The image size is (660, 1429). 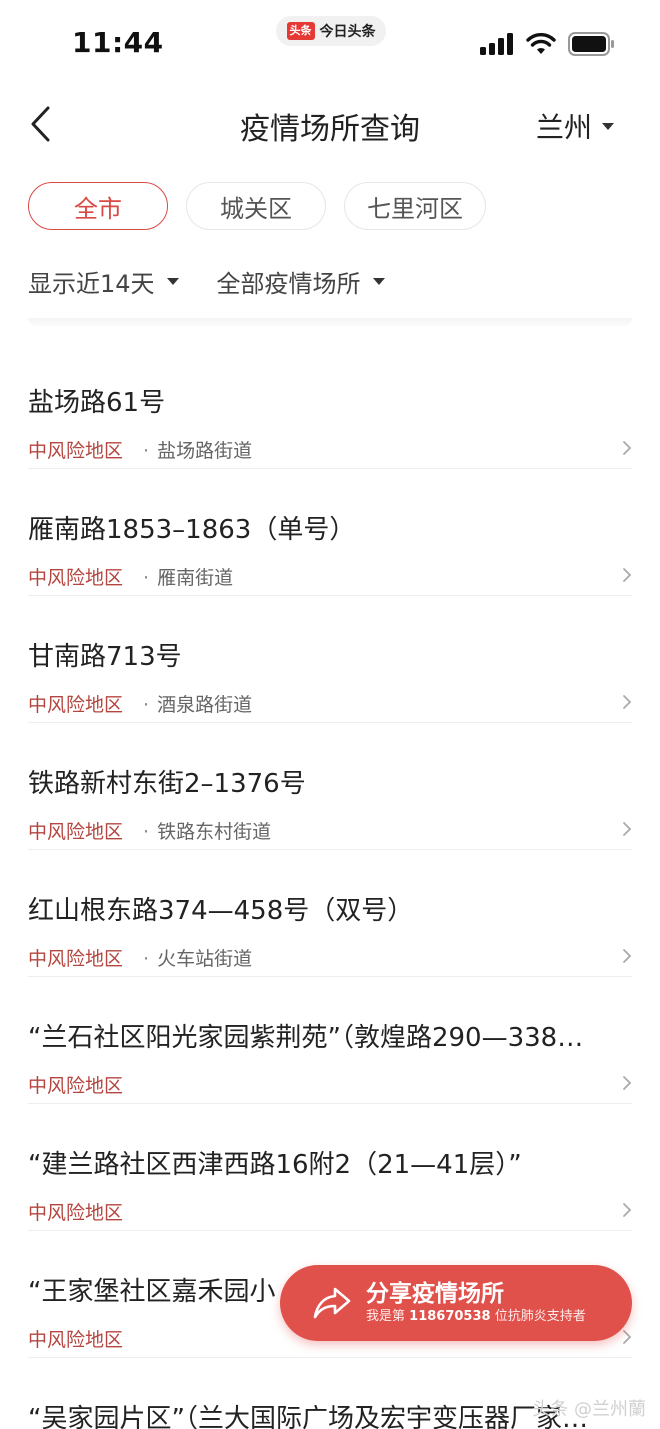 I want to click on street-name: 酒泉路街道, so click(x=197, y=703).